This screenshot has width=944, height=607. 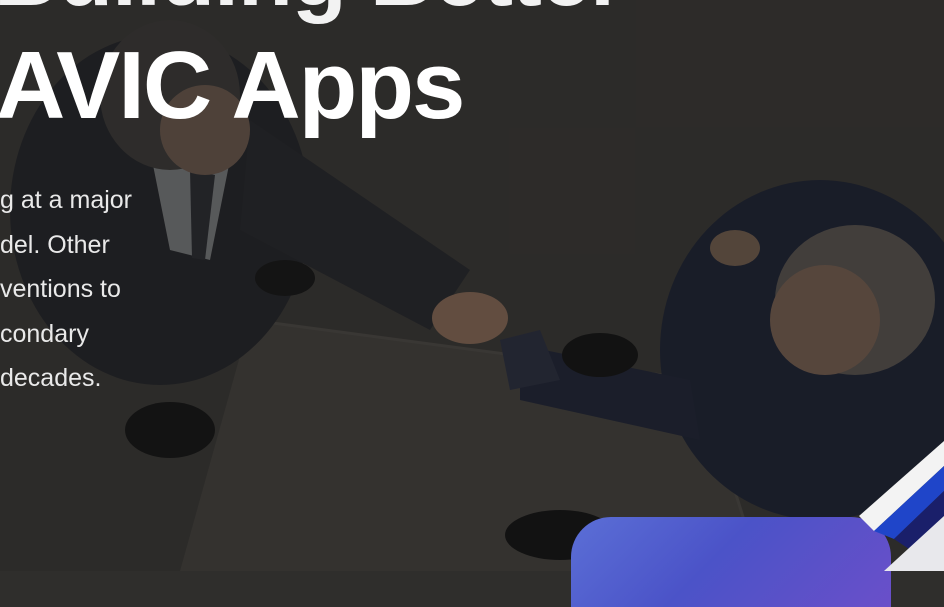 What do you see at coordinates (901, 506) in the screenshot?
I see `decorative-stripes` at bounding box center [901, 506].